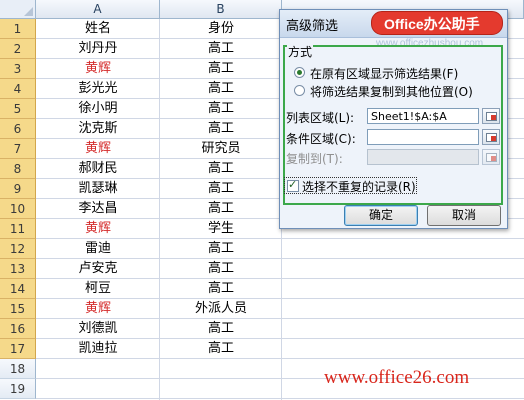  What do you see at coordinates (98, 169) in the screenshot?
I see `cell-name: 郝财民` at bounding box center [98, 169].